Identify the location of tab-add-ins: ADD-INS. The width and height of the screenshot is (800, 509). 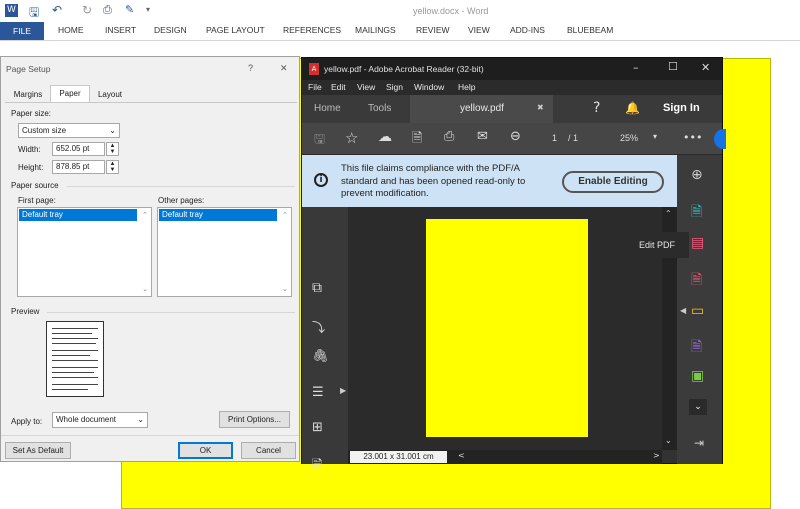
(527, 30).